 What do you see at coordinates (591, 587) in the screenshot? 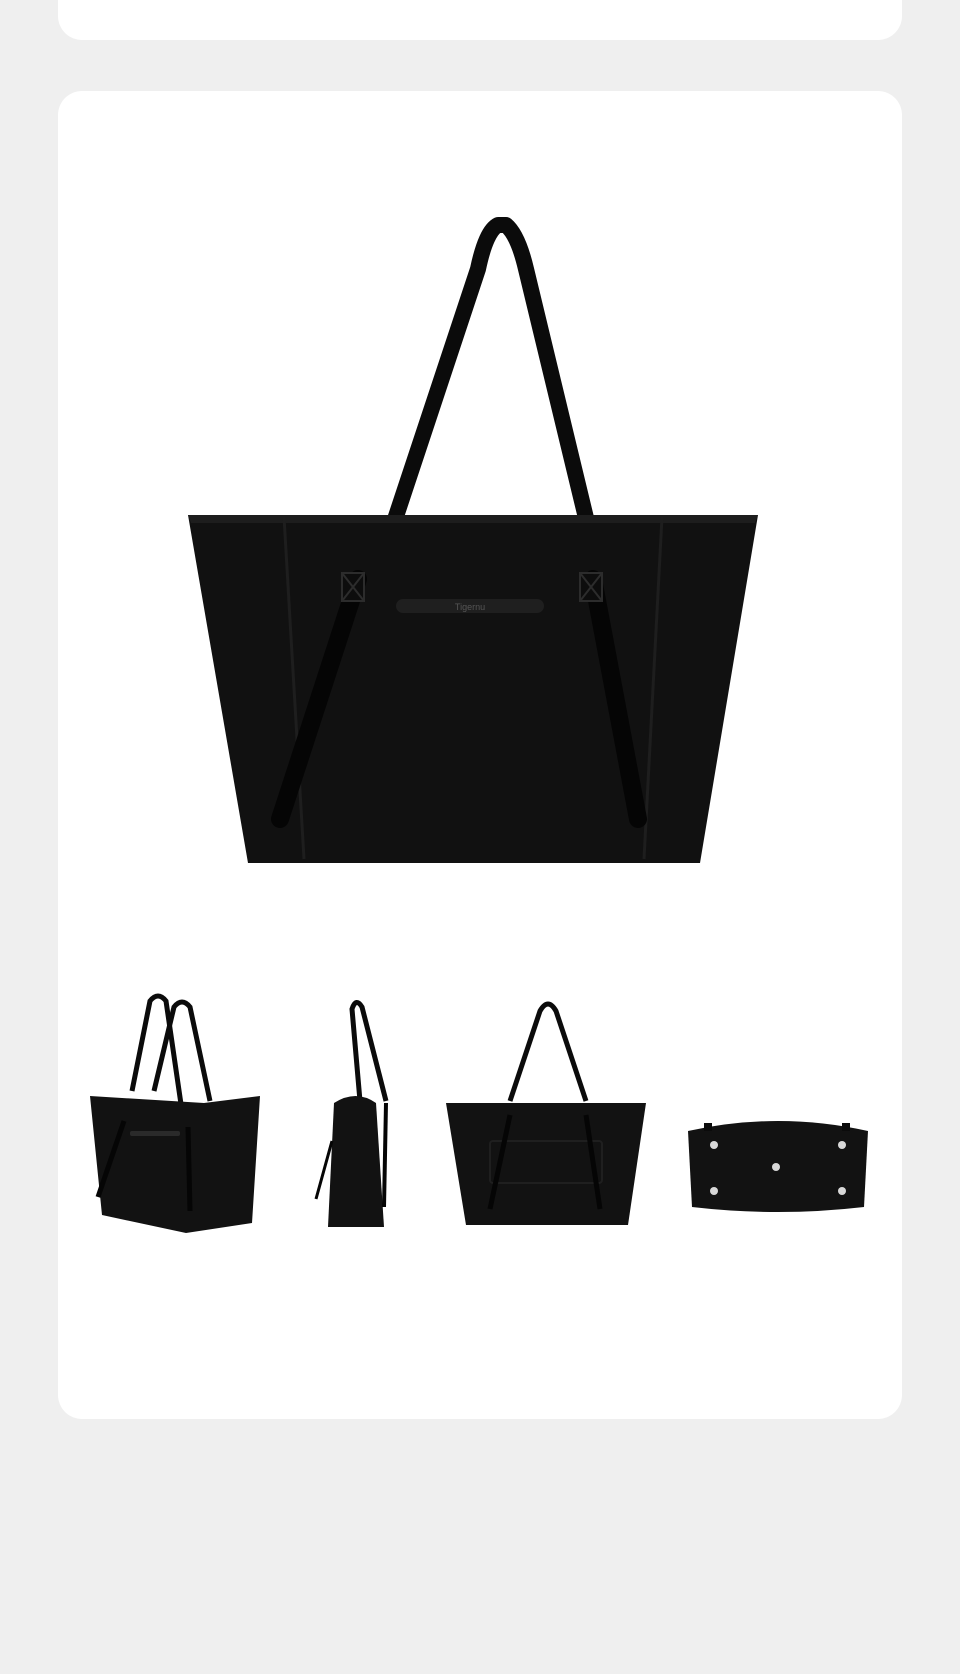
I see `hero-right-strap-patch` at bounding box center [591, 587].